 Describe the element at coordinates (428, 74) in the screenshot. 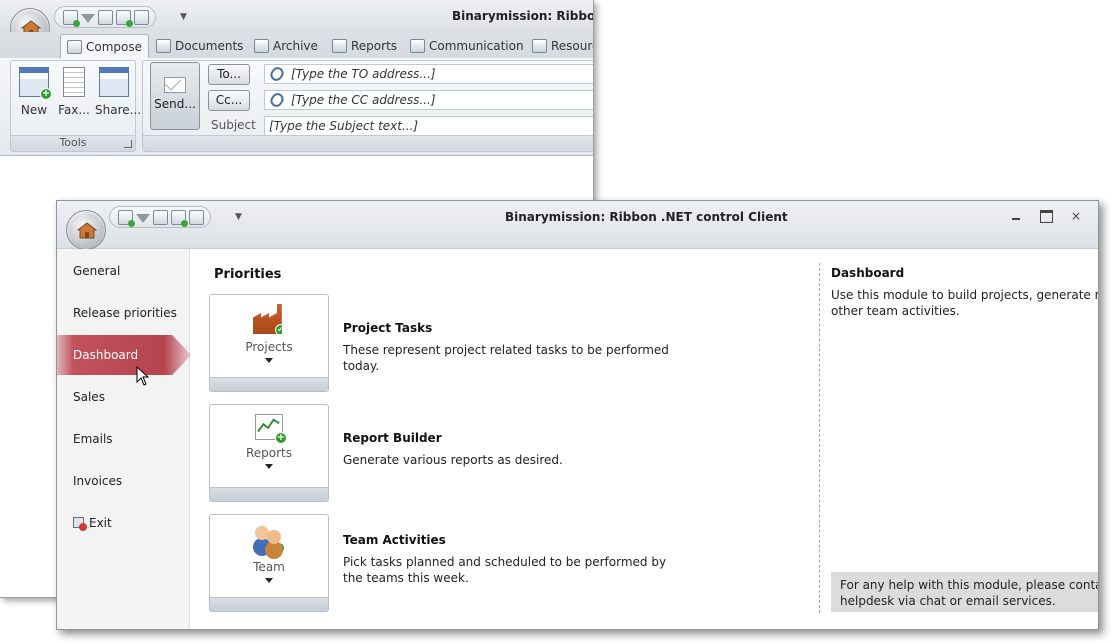

I see `to-address-field: [Type the TO address...]` at that location.